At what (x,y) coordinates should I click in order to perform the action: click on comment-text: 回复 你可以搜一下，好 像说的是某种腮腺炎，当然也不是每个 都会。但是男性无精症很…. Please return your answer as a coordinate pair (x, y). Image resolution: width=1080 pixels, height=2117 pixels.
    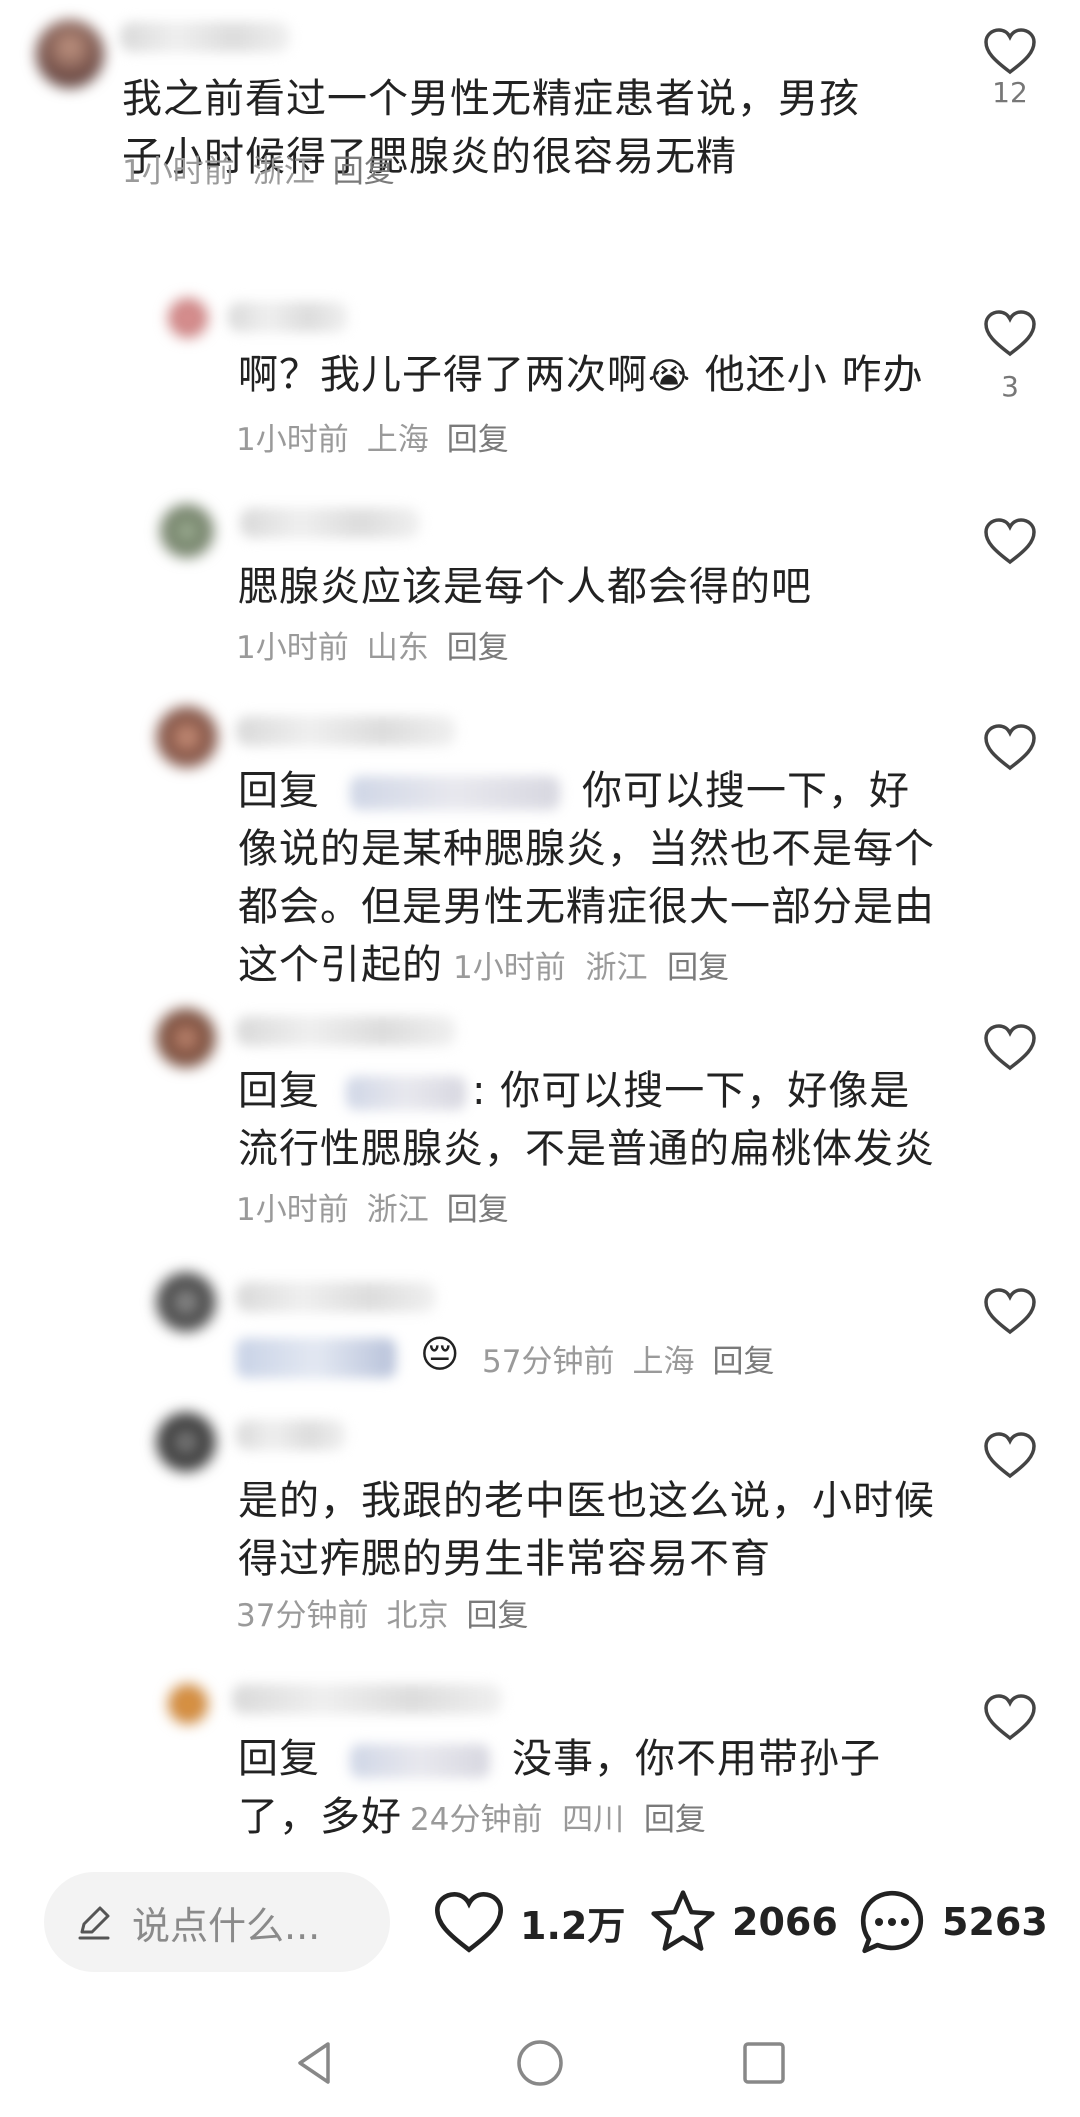
    Looking at the image, I should click on (586, 878).